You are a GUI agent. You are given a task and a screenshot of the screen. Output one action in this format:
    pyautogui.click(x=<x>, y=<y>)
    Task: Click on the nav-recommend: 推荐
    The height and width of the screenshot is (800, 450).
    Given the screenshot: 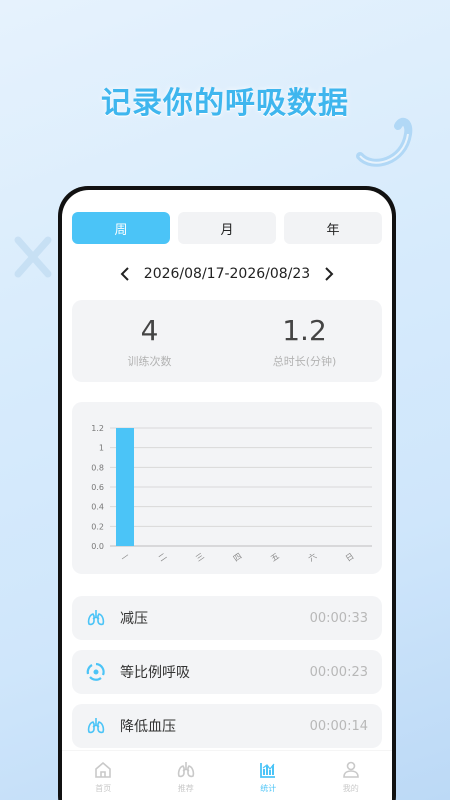 What is the action you would take?
    pyautogui.click(x=186, y=775)
    